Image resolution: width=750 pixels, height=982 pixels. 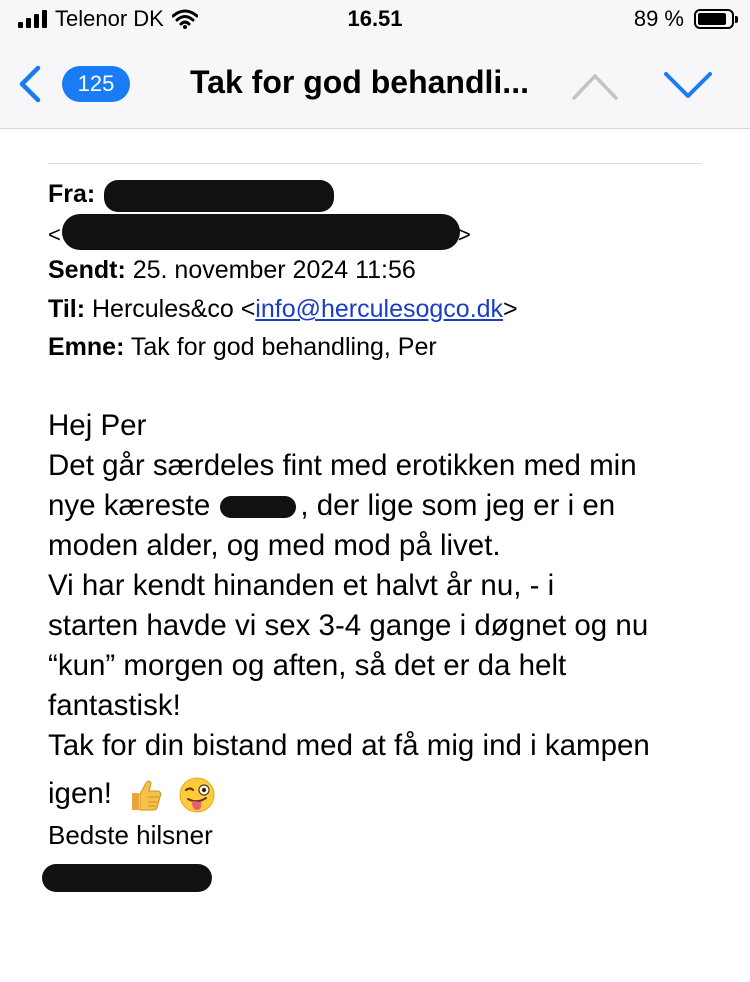 I want to click on greeting: Hej Per, so click(x=97, y=425).